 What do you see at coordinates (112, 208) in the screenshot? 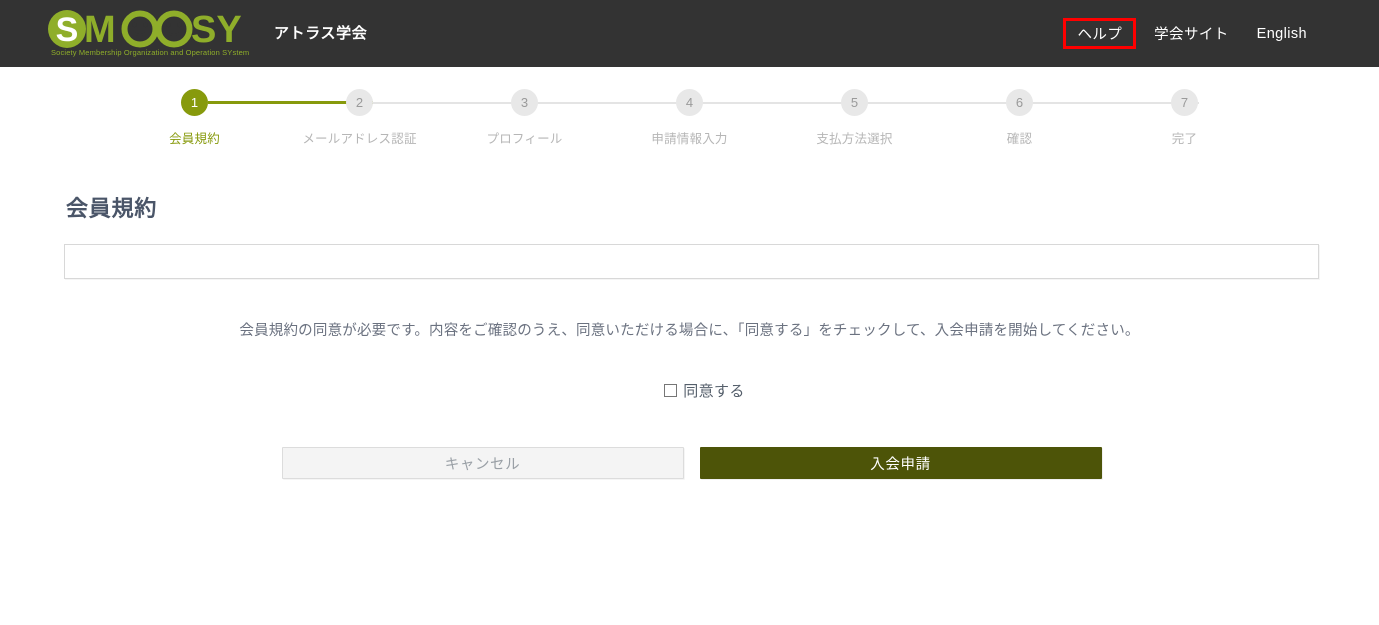
I see `page-title: 会員規約` at bounding box center [112, 208].